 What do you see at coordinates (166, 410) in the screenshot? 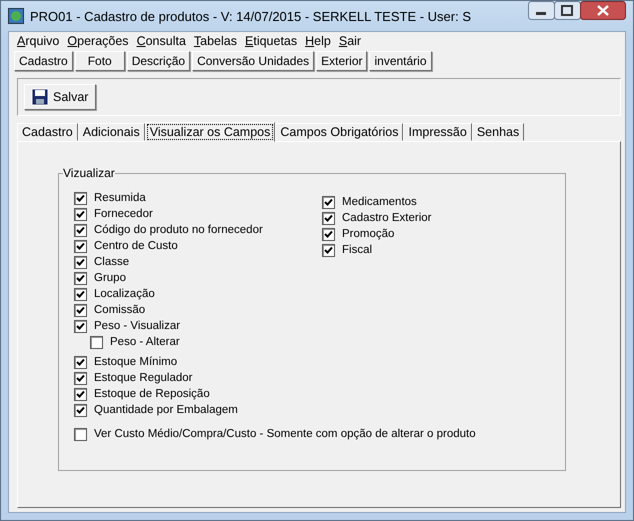
I see `checkbox-label: Quantidade por Embalagem` at bounding box center [166, 410].